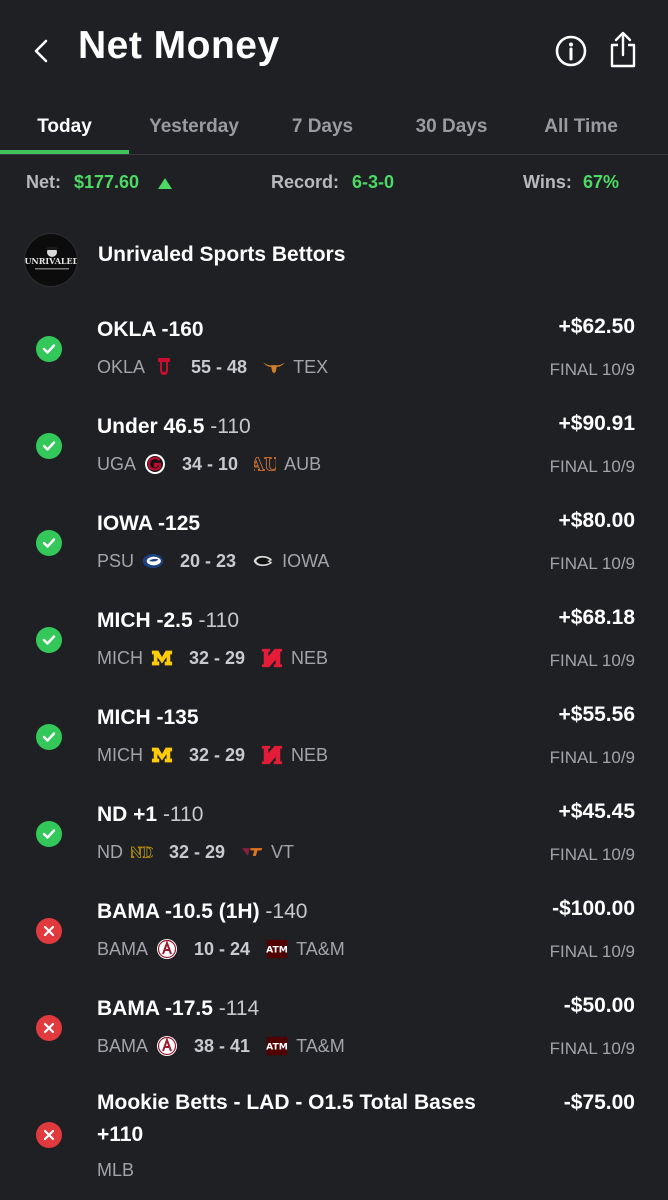 The width and height of the screenshot is (668, 1200). Describe the element at coordinates (581, 127) in the screenshot. I see `tab-all-time: All Time` at that location.